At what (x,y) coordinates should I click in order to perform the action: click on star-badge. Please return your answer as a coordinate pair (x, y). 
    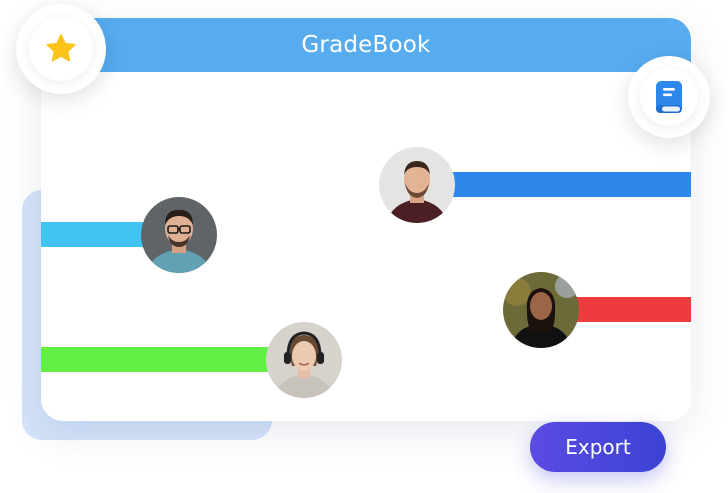
    Looking at the image, I should click on (61, 49).